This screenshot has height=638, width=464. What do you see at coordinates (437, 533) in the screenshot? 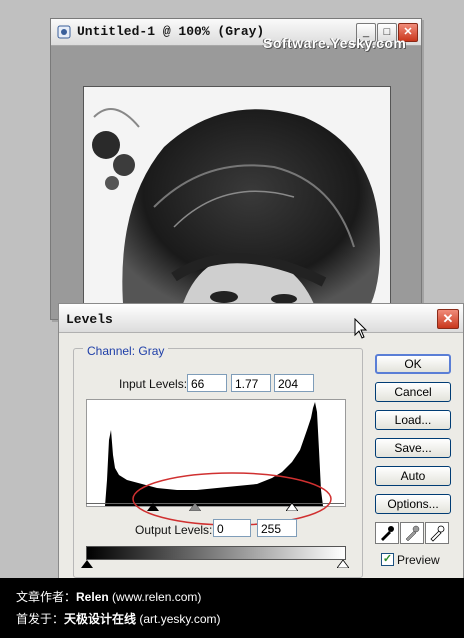
I see `white-eyedropper-icon` at bounding box center [437, 533].